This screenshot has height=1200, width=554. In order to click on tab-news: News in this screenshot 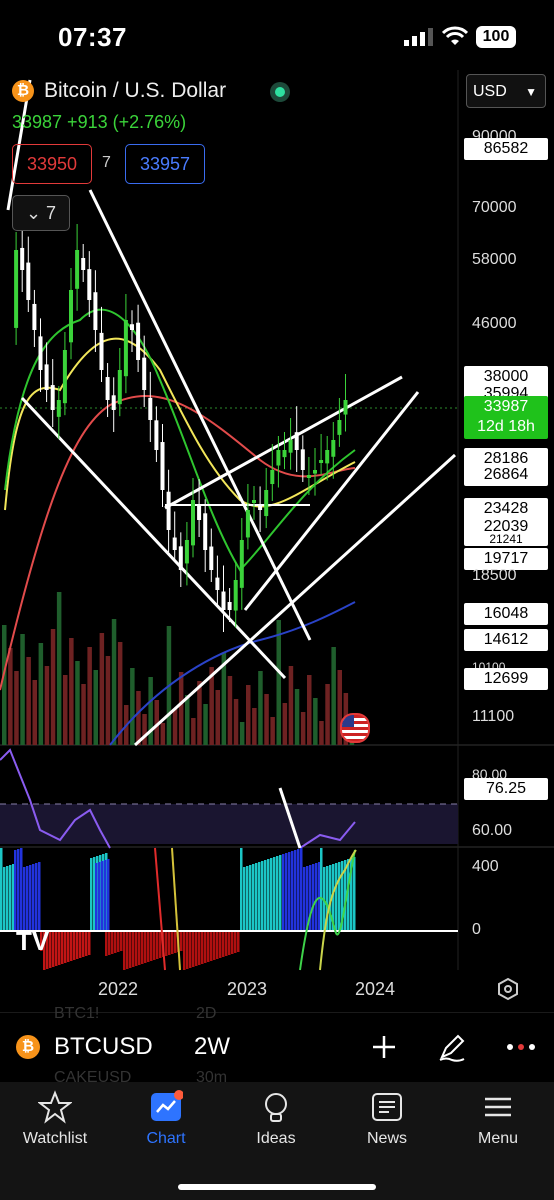, I will do `click(387, 1119)`.